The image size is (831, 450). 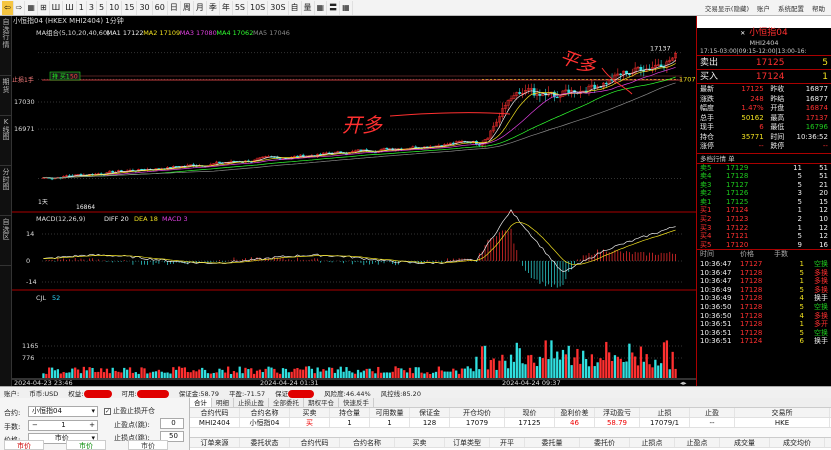 What do you see at coordinates (240, 7) in the screenshot?
I see `toolbar-button-18: 5S` at bounding box center [240, 7].